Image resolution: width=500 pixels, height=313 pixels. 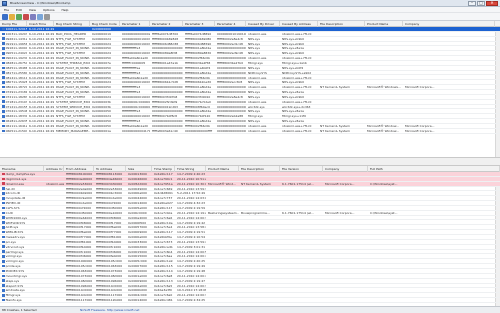 I want to click on cell-text: vdrvroot.sys, so click(x=15, y=246).